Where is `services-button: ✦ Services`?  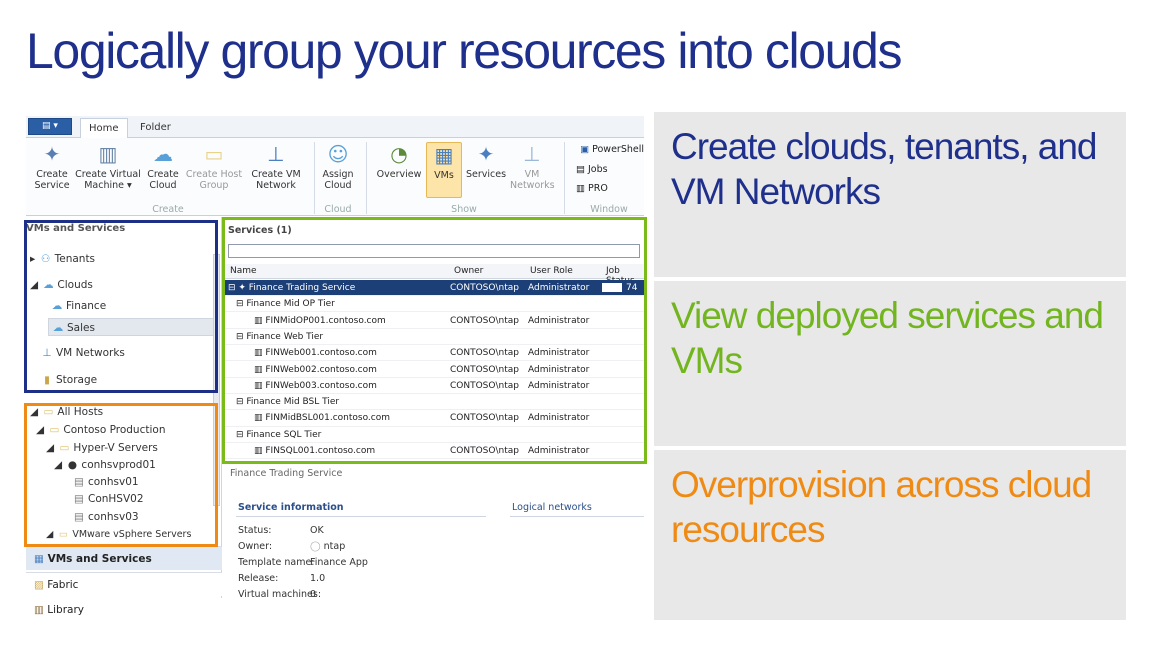
services-button: ✦ Services is located at coordinates (486, 161).